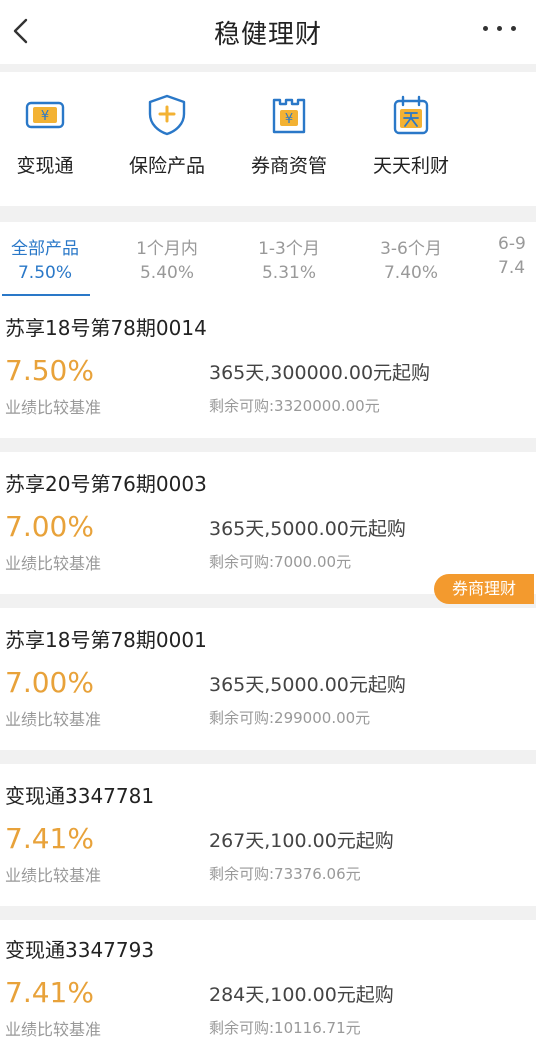 The image size is (536, 1060). What do you see at coordinates (499, 28) in the screenshot?
I see `more-horizontal-icon` at bounding box center [499, 28].